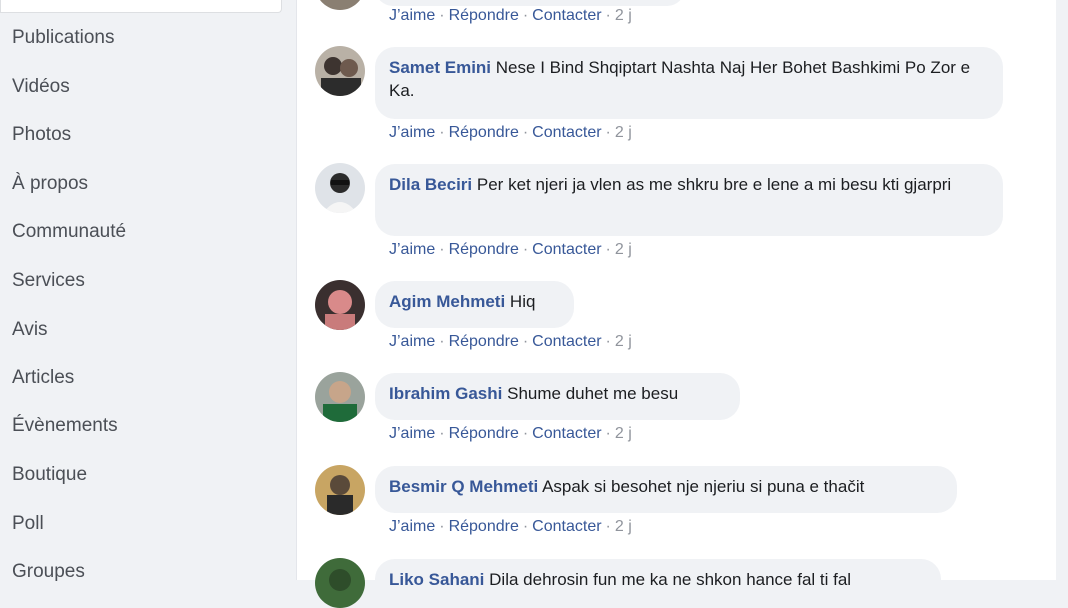 This screenshot has height=608, width=1068. What do you see at coordinates (430, 184) in the screenshot?
I see `comment-author: Dila Beciri` at bounding box center [430, 184].